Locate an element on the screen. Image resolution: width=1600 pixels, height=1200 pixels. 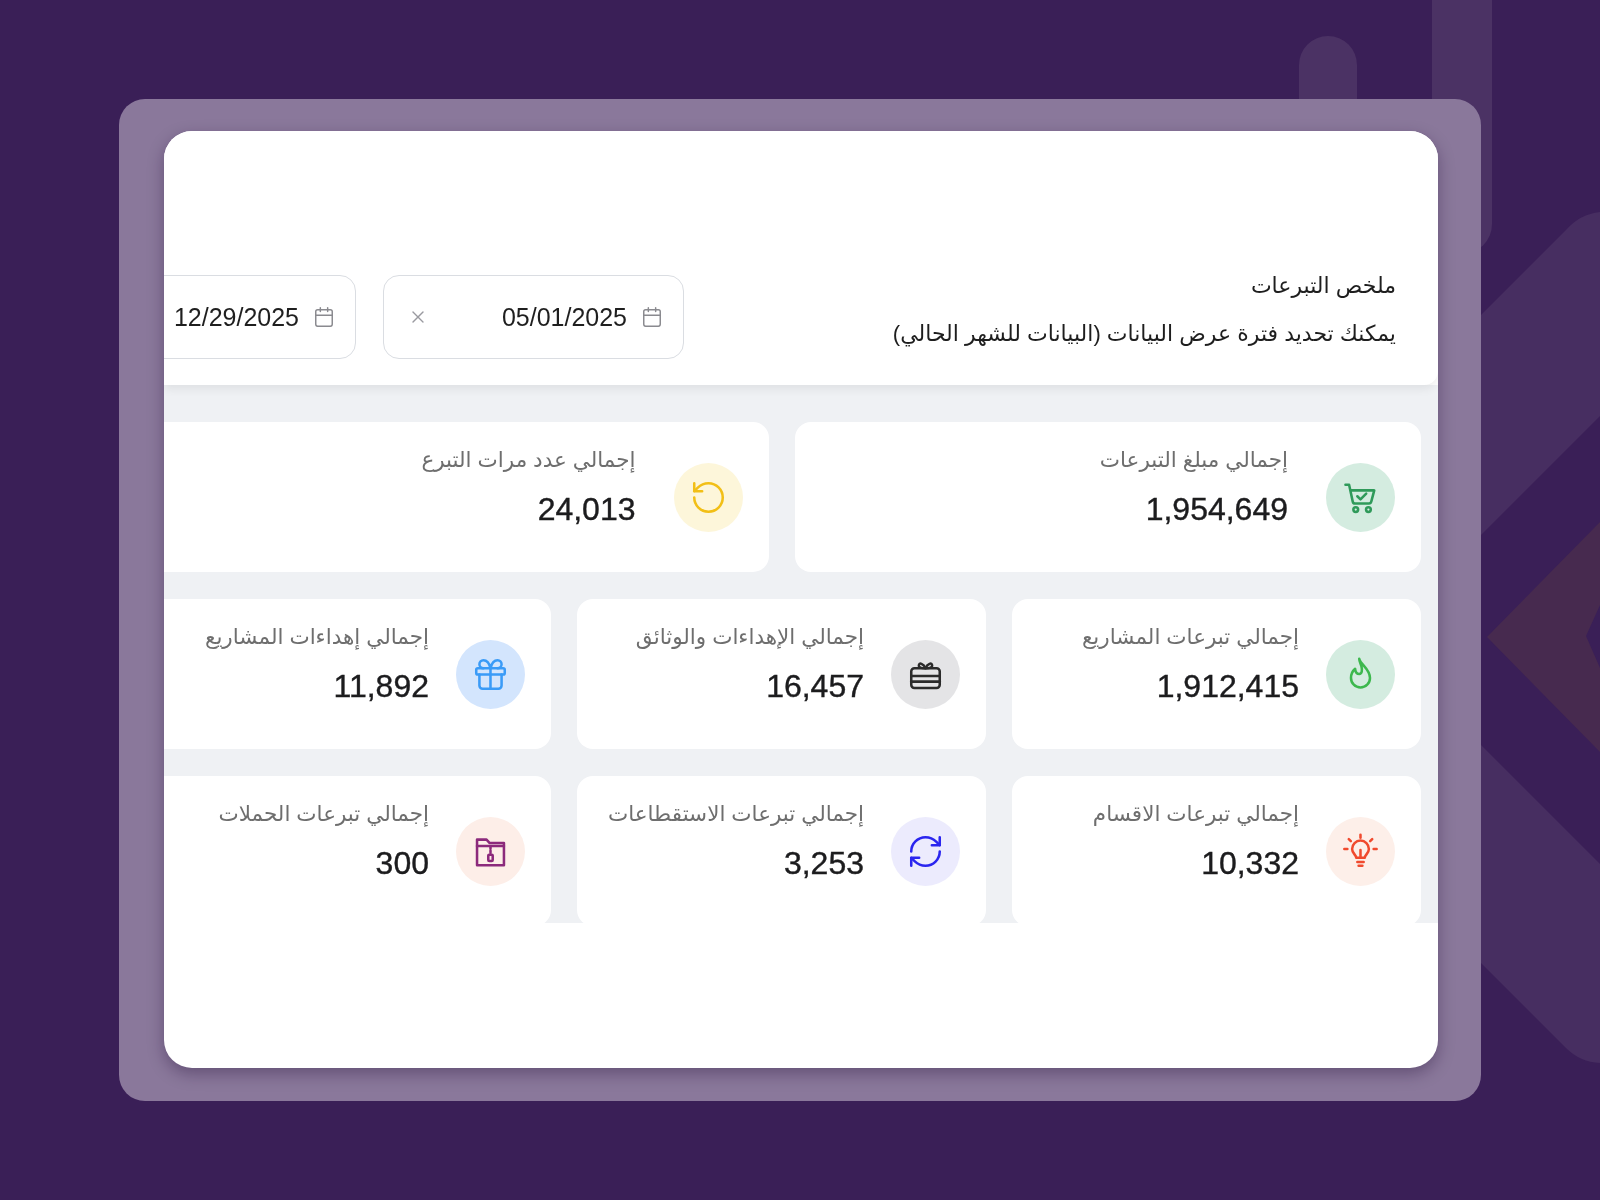
stat-value: 1,912,415 is located at coordinates (1227, 686).